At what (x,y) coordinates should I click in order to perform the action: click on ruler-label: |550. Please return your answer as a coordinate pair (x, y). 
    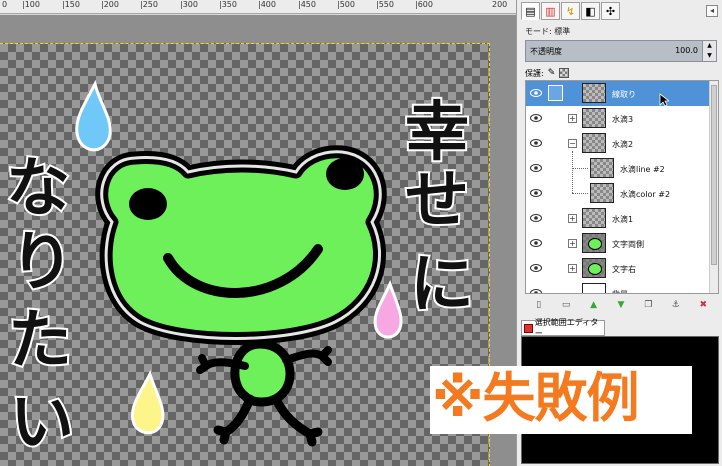
    Looking at the image, I should click on (385, 4).